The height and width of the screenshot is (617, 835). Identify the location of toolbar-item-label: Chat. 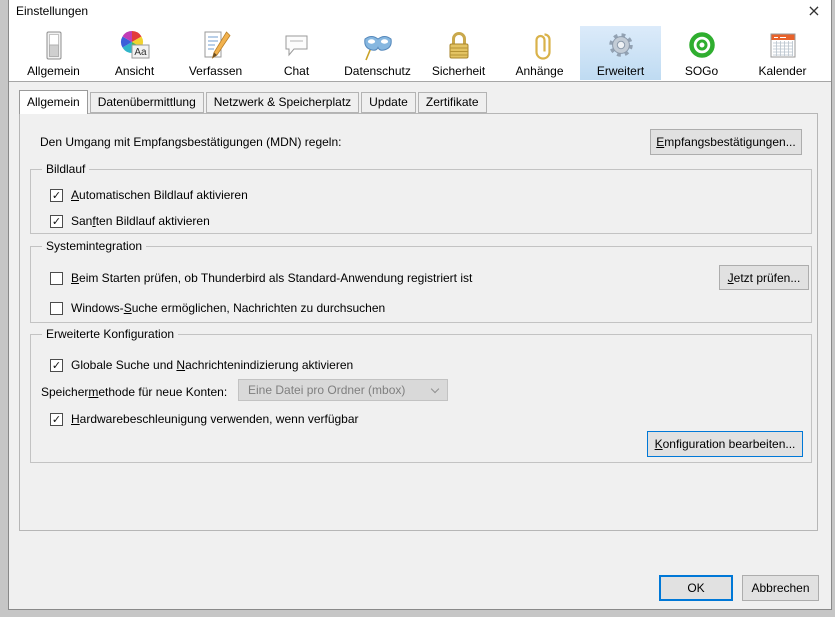
(296, 71).